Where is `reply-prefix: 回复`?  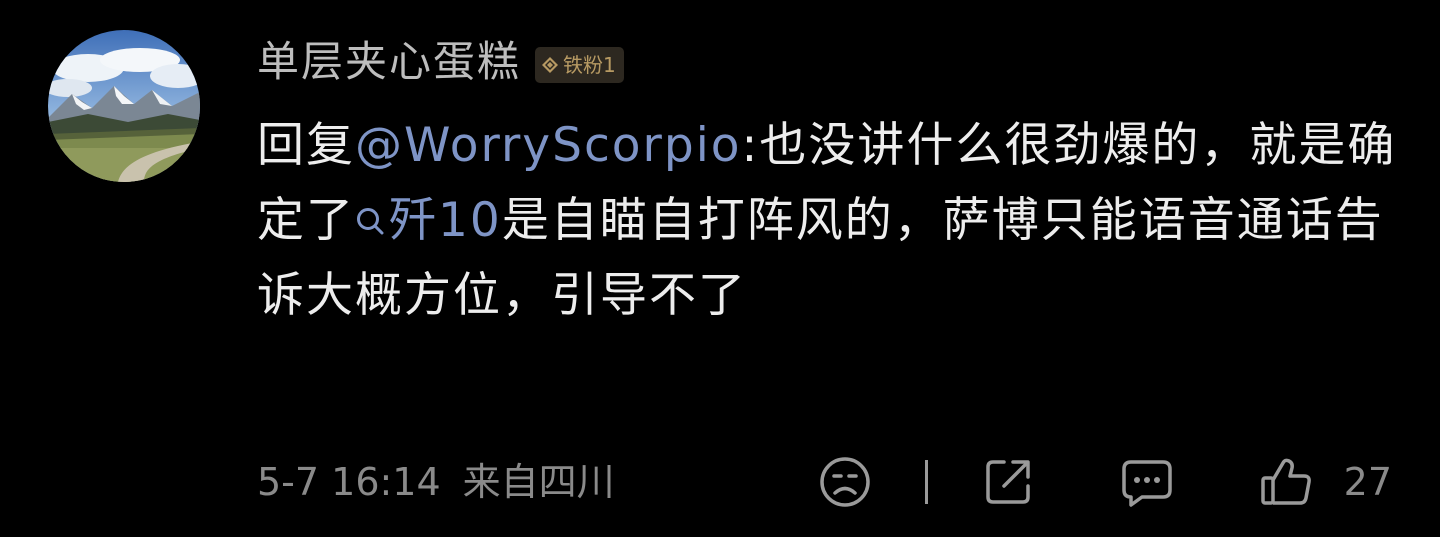 reply-prefix: 回复 is located at coordinates (306, 145).